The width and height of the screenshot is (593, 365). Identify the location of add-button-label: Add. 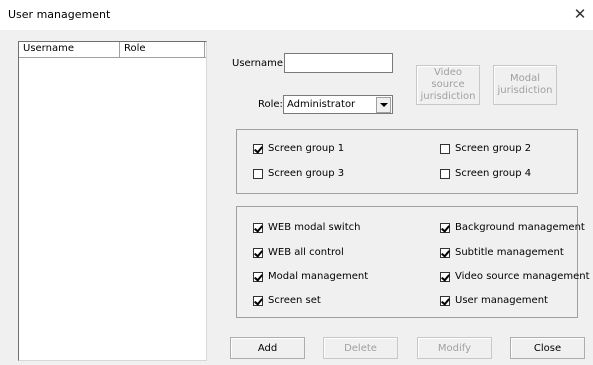
(267, 348).